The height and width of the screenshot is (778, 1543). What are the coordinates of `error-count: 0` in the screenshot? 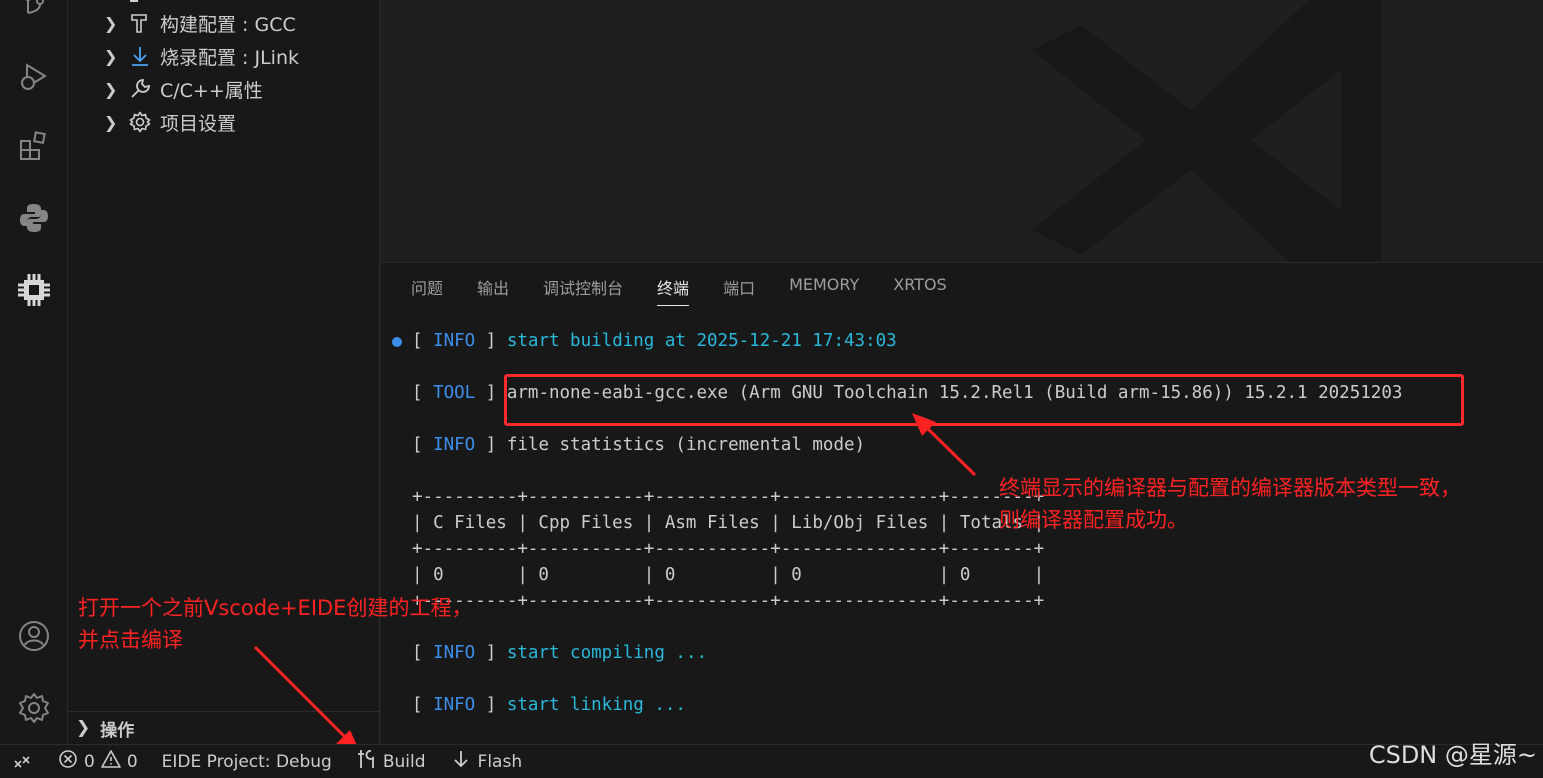 It's located at (89, 761).